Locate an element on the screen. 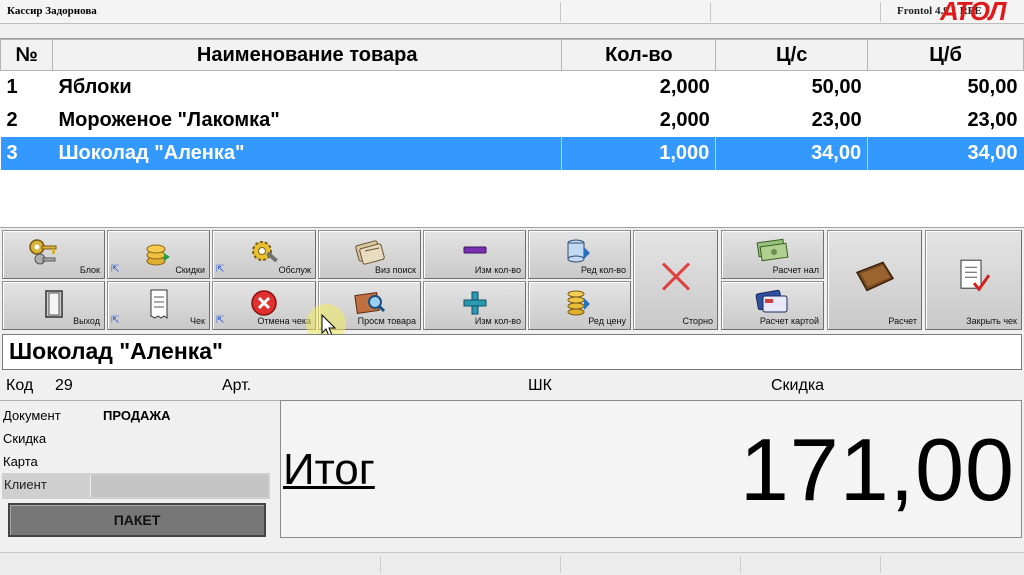 The image size is (1024, 575). edit-price-button: Ред цену is located at coordinates (579, 305).